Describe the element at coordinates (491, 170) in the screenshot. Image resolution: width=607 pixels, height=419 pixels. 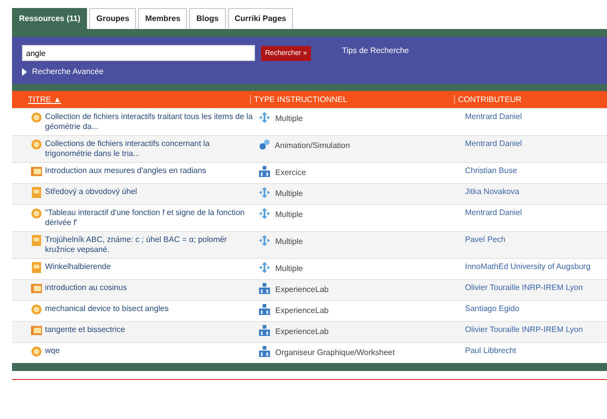
I see `contributor-link: Christian Buse` at that location.